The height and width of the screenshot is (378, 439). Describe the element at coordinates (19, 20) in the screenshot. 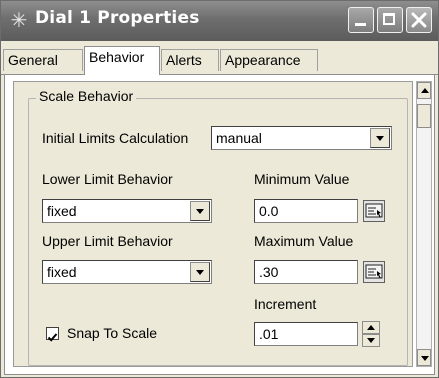

I see `properties-icon: ✳` at that location.